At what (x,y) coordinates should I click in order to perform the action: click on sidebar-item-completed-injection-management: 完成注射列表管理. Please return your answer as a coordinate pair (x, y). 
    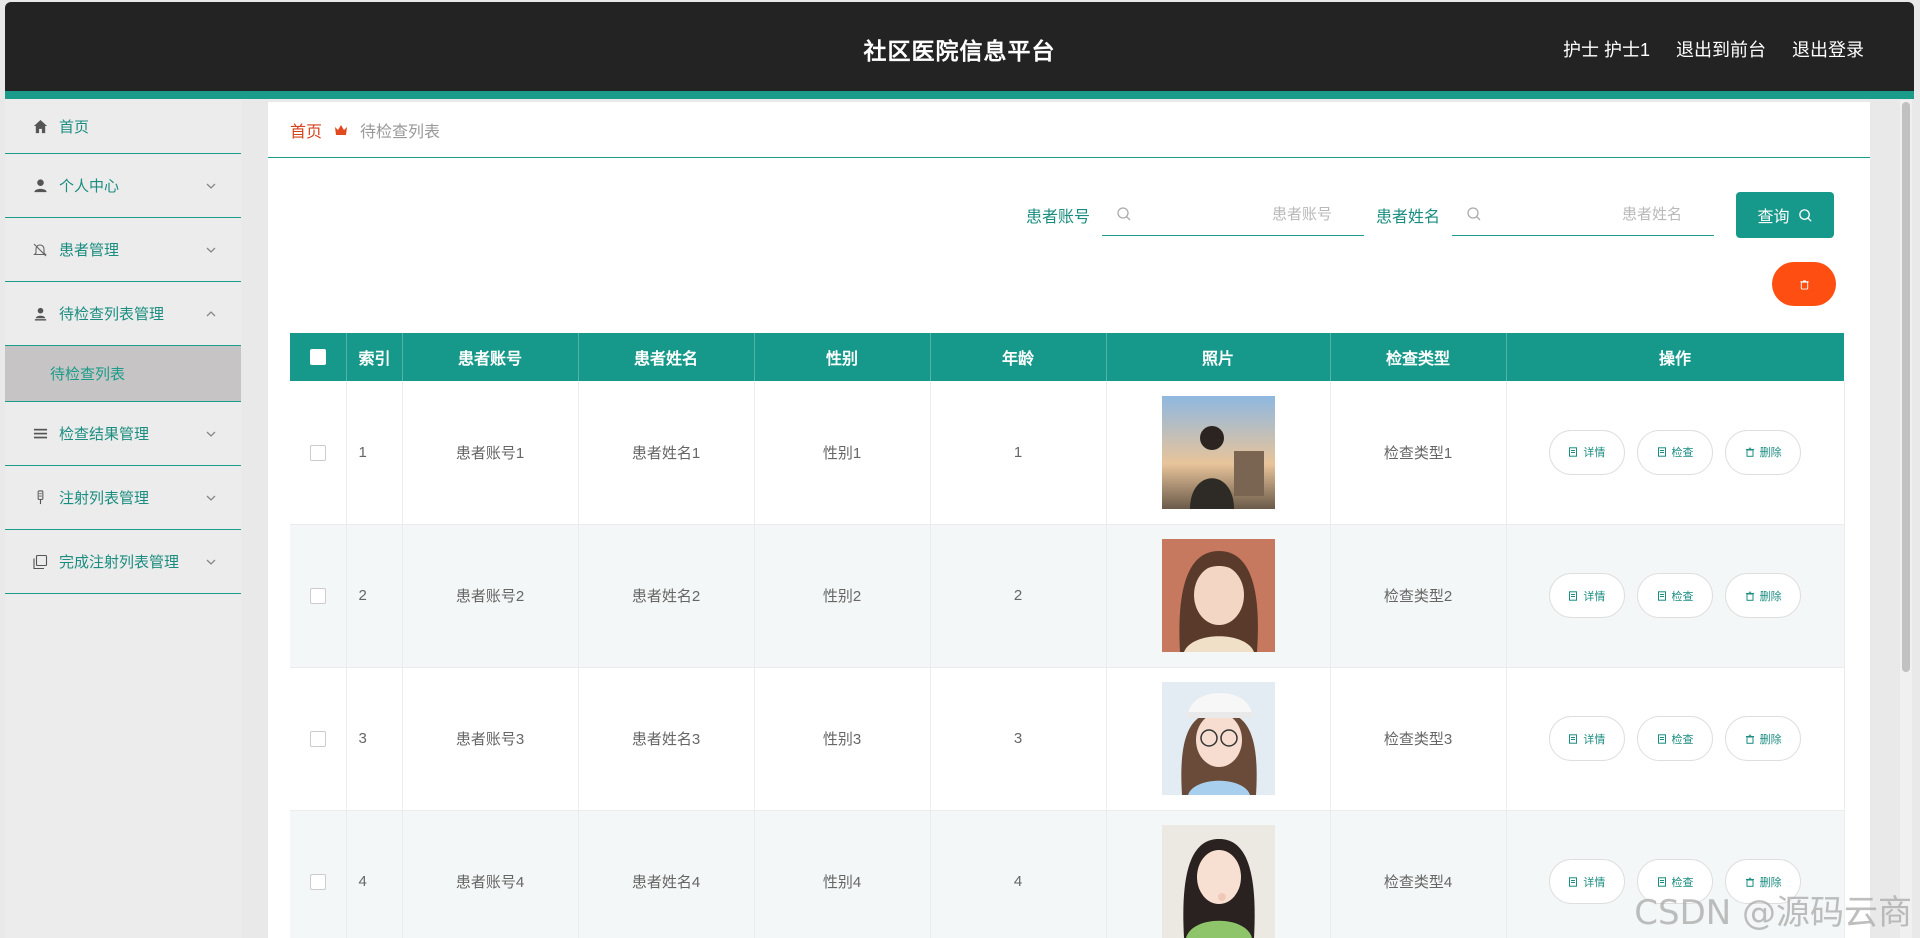
    Looking at the image, I should click on (123, 562).